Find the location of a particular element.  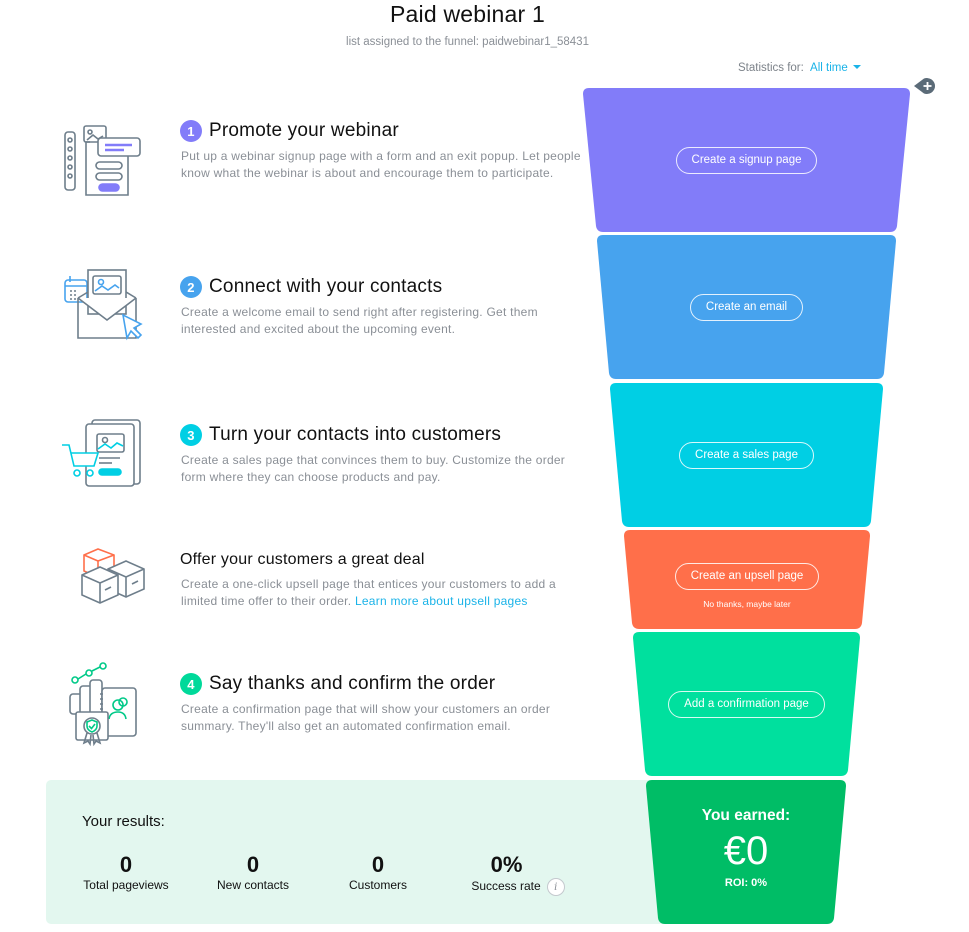

create-signup-page-button: Create a signup page is located at coordinates (746, 160).